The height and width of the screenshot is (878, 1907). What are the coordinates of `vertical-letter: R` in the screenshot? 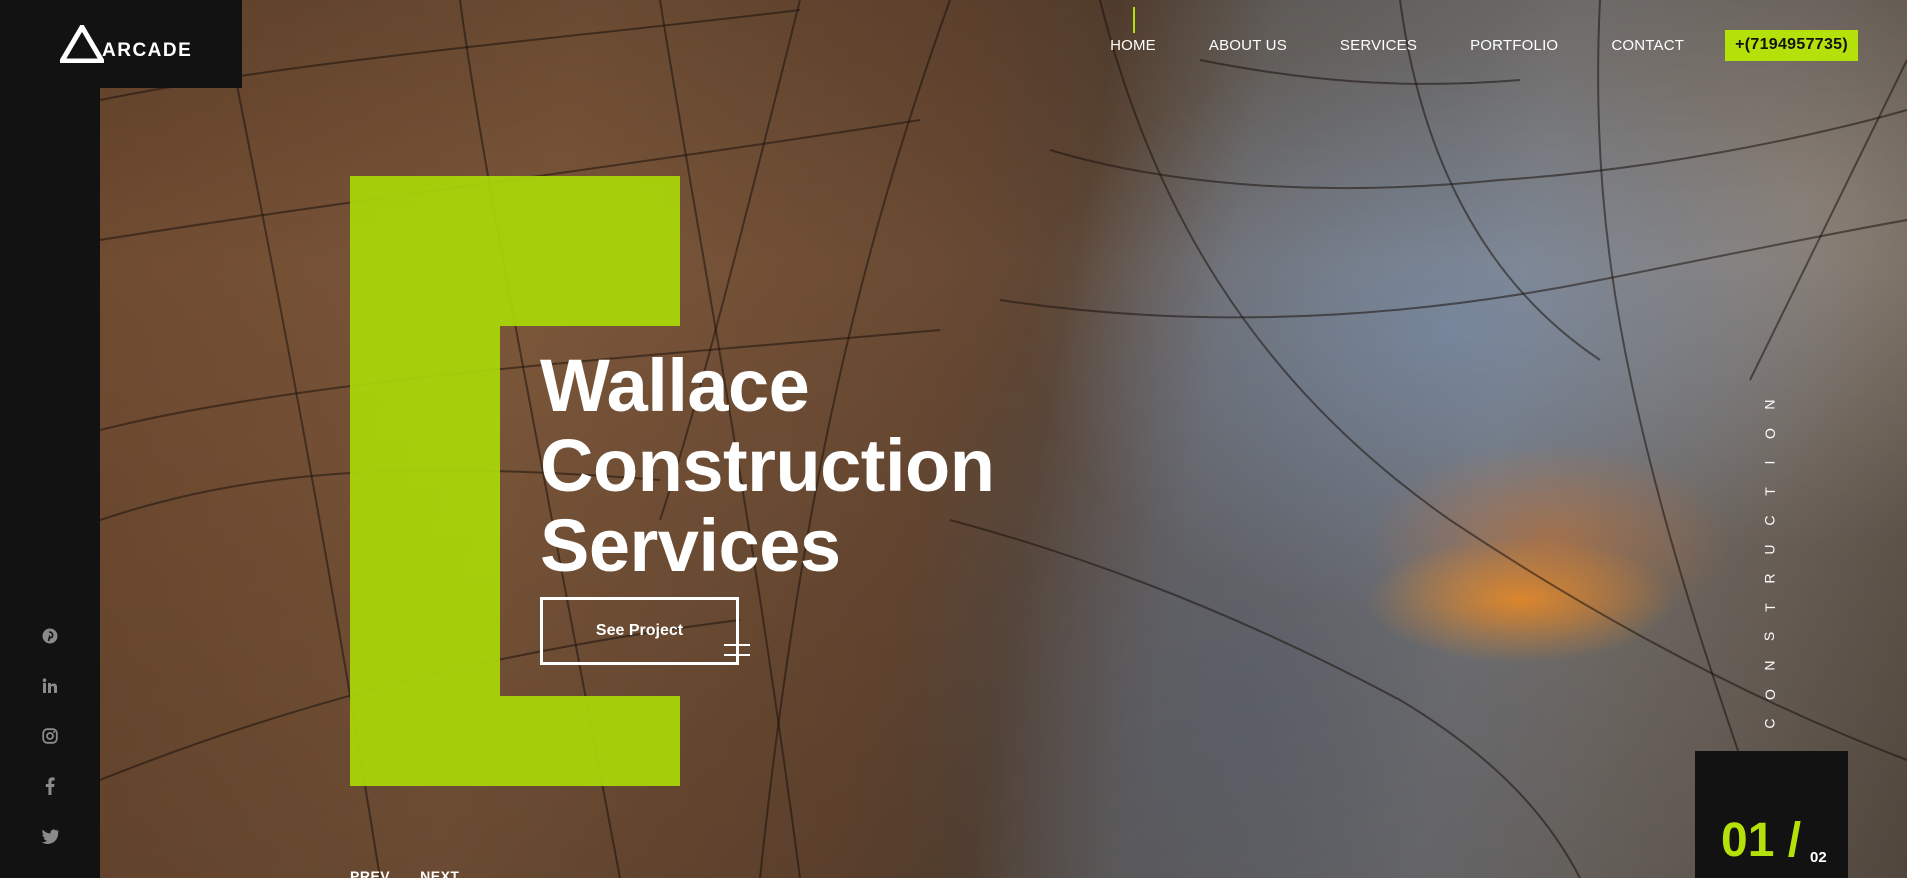 It's located at (1769, 578).